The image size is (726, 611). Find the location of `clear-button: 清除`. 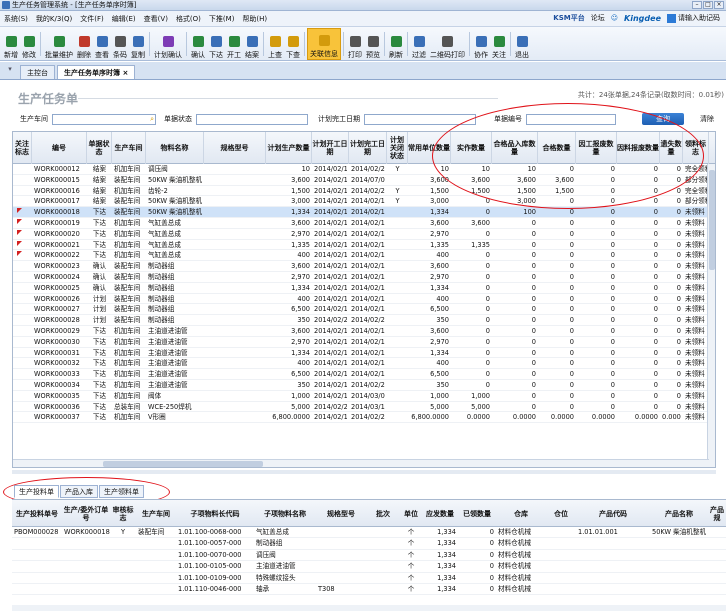

clear-button: 清除 is located at coordinates (707, 119).